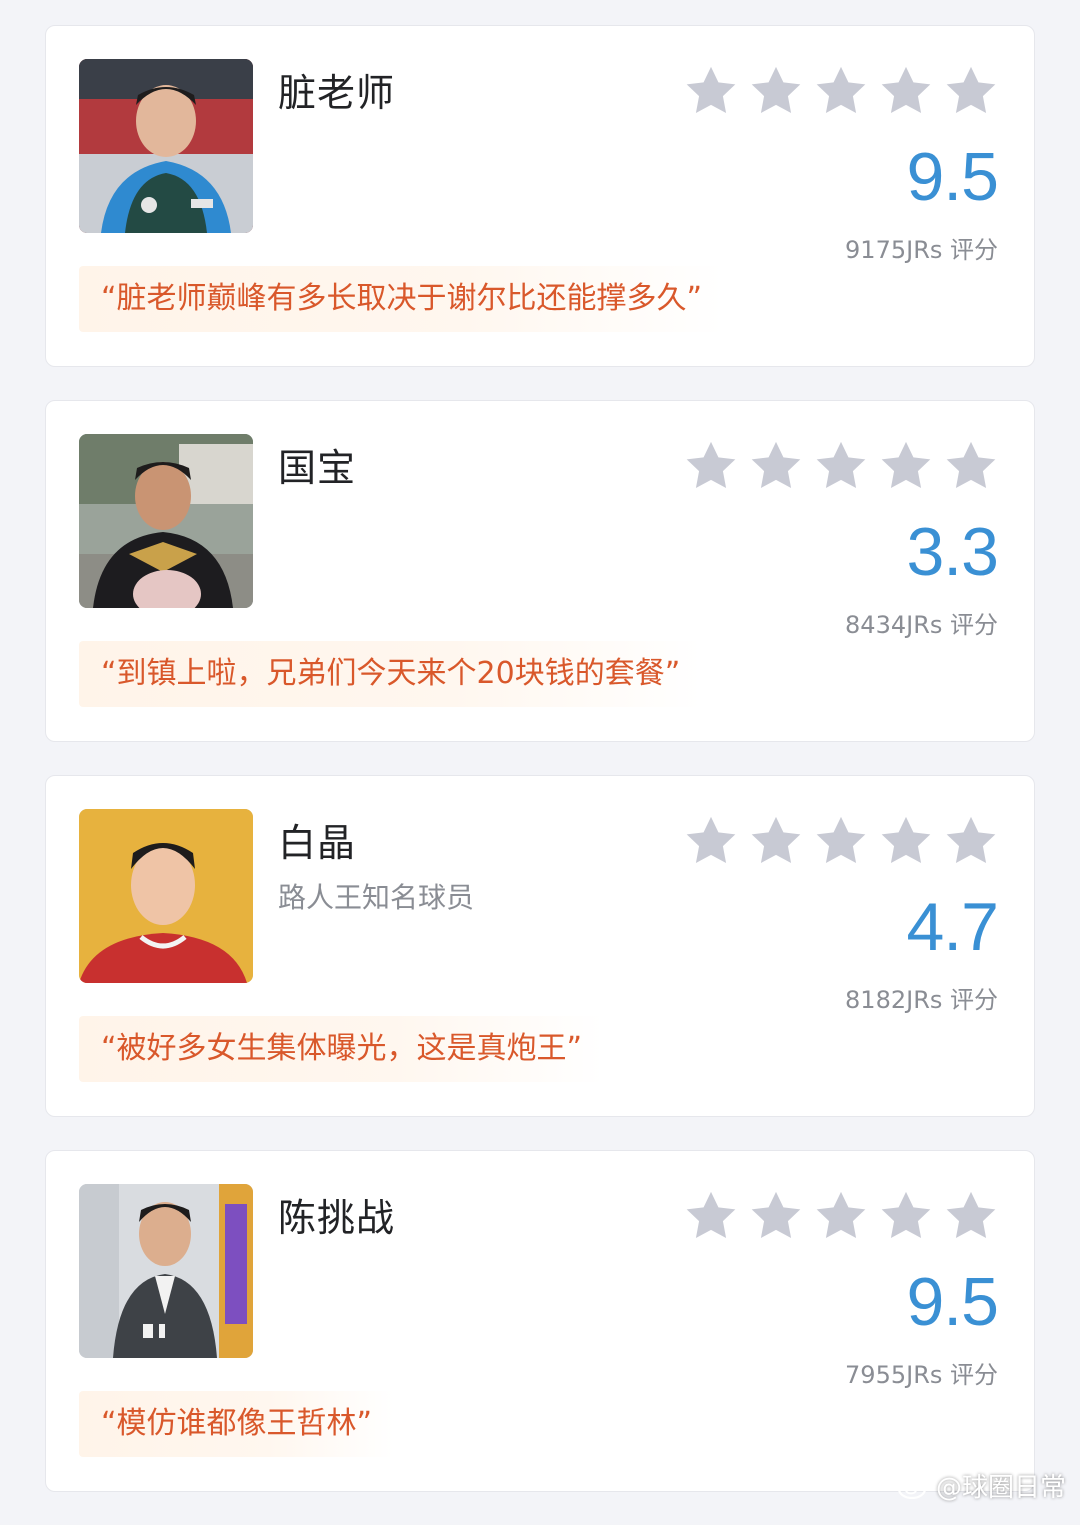  Describe the element at coordinates (317, 843) in the screenshot. I see `player-name: 白晶` at that location.